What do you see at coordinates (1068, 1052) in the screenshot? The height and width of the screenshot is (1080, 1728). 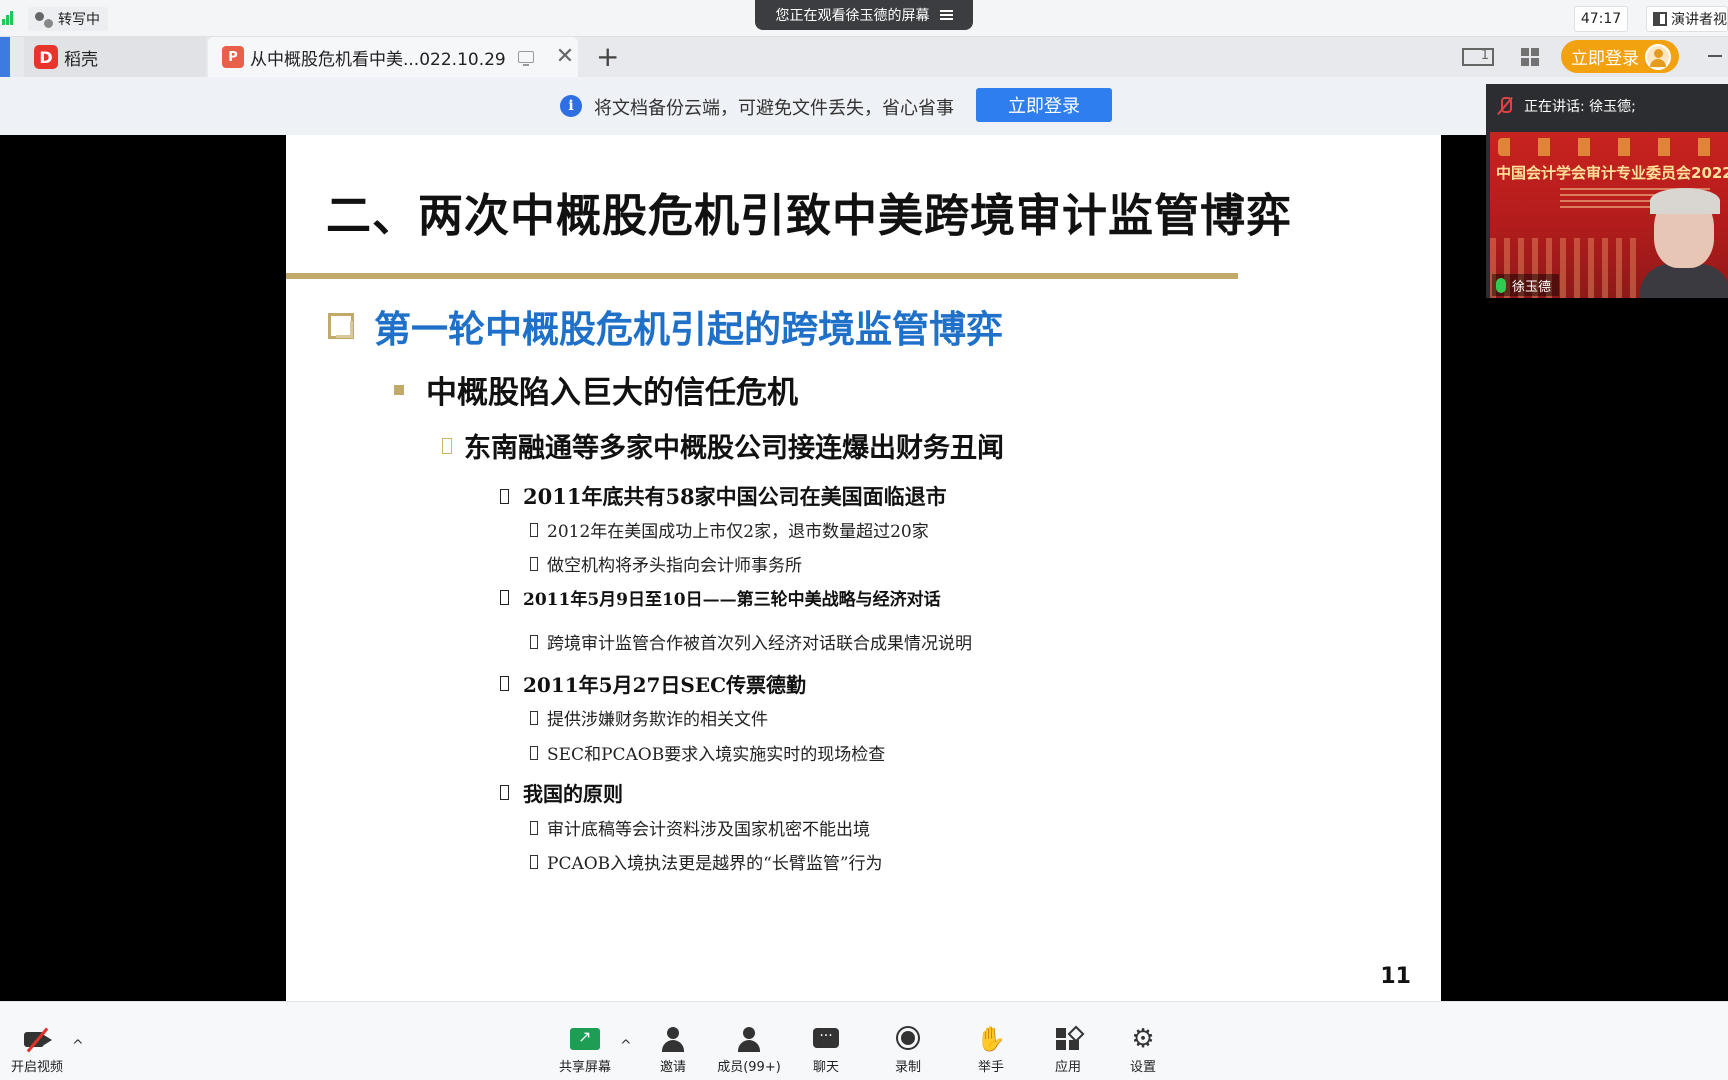 I see `apps-button: 应用` at bounding box center [1068, 1052].